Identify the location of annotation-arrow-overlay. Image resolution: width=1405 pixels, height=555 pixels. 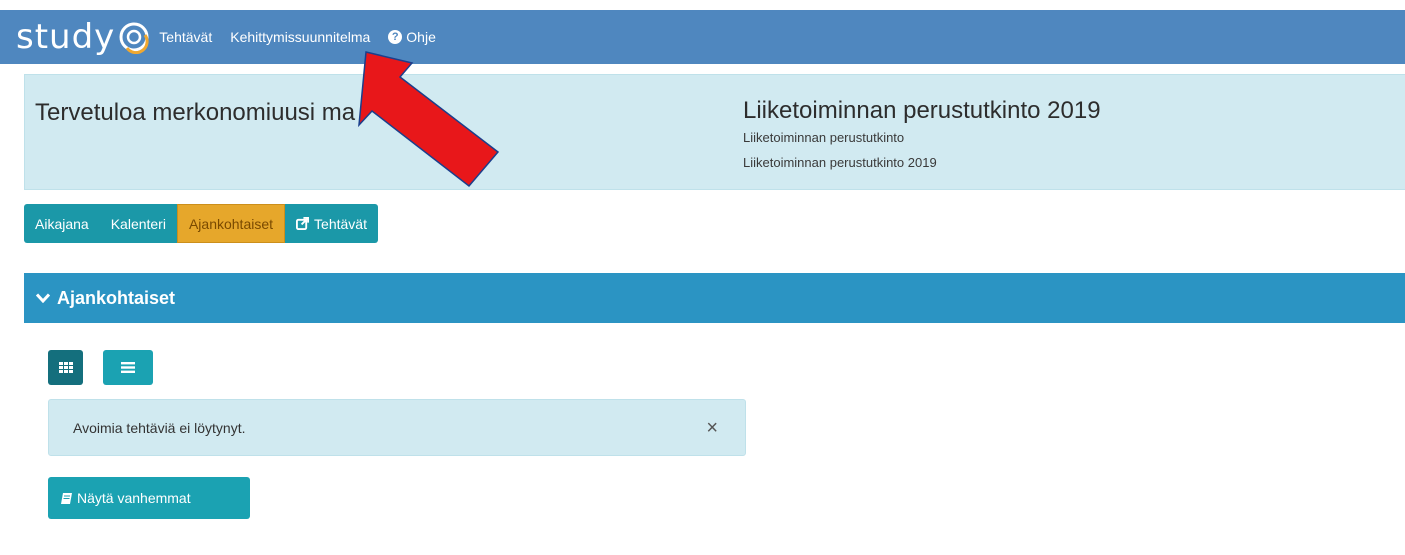
(429, 119).